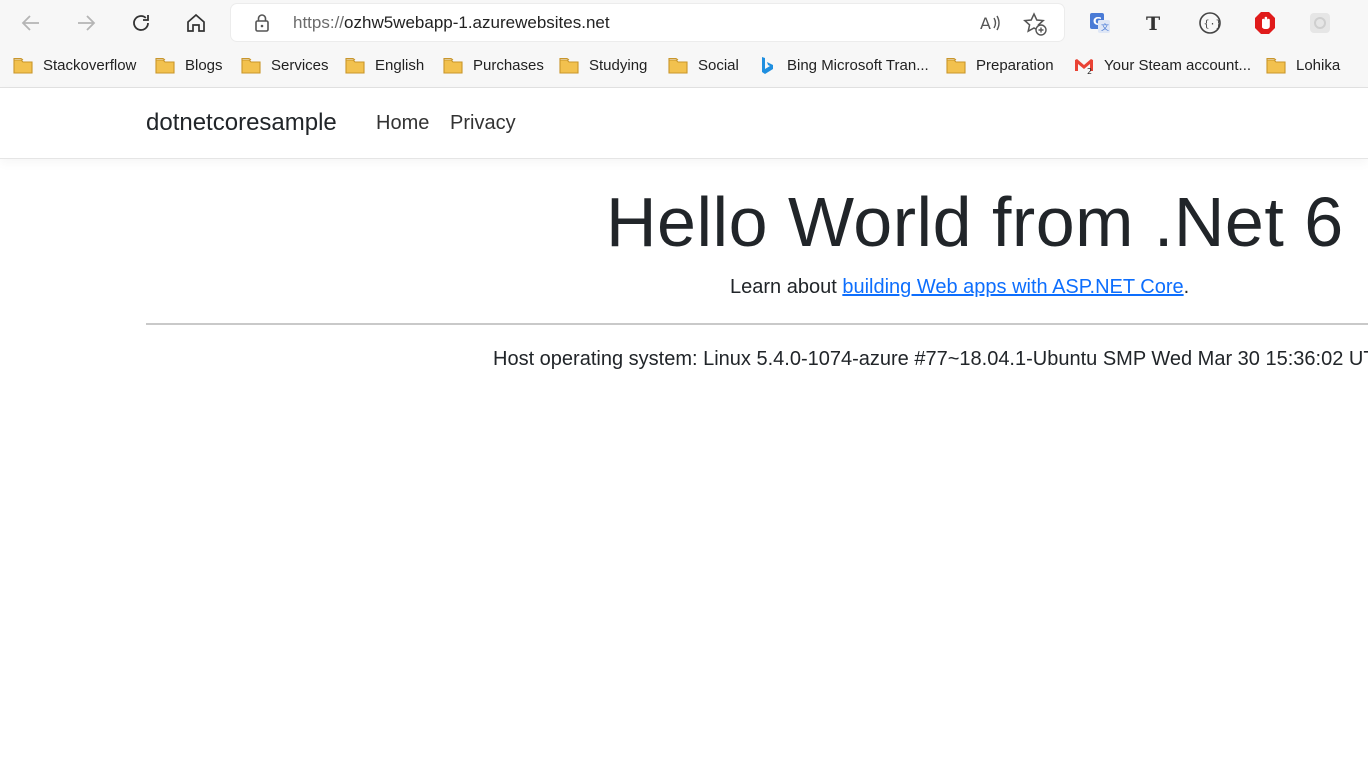 The height and width of the screenshot is (758, 1368). Describe the element at coordinates (684, 123) in the screenshot. I see `site-navbar: dotnetcoresample Home Privacy` at that location.